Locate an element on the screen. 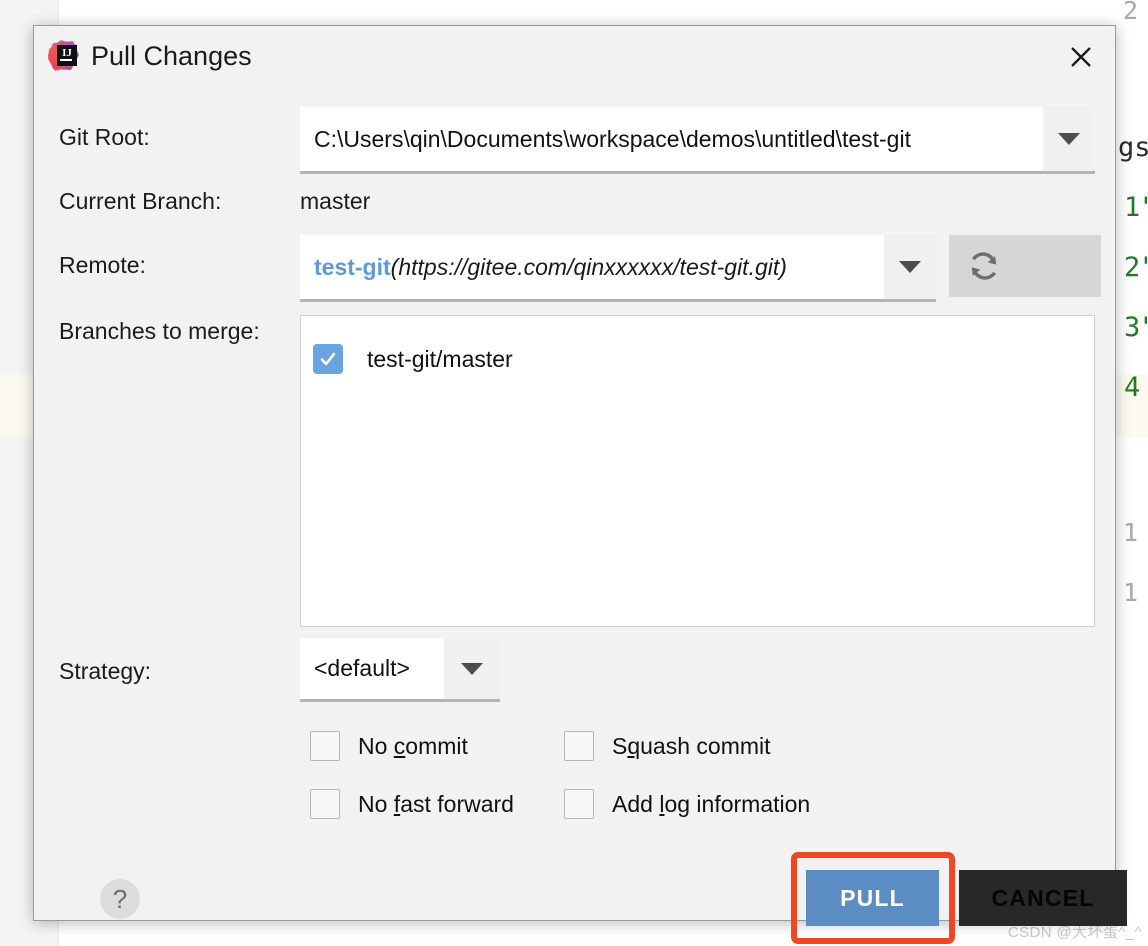 This screenshot has width=1148, height=946. git-root-dropdown-arrow is located at coordinates (1069, 139).